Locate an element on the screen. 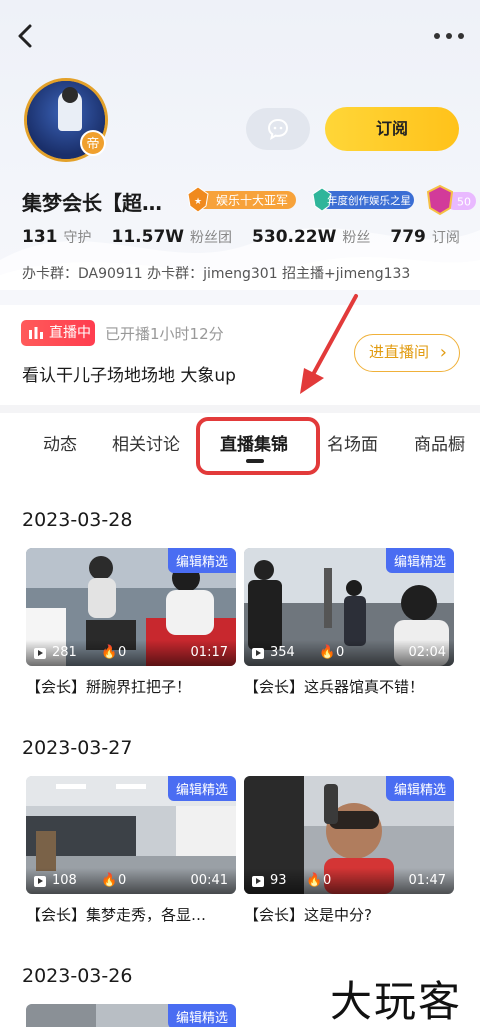 This screenshot has height=1027, width=480. tab-products: 商品橱 is located at coordinates (440, 442).